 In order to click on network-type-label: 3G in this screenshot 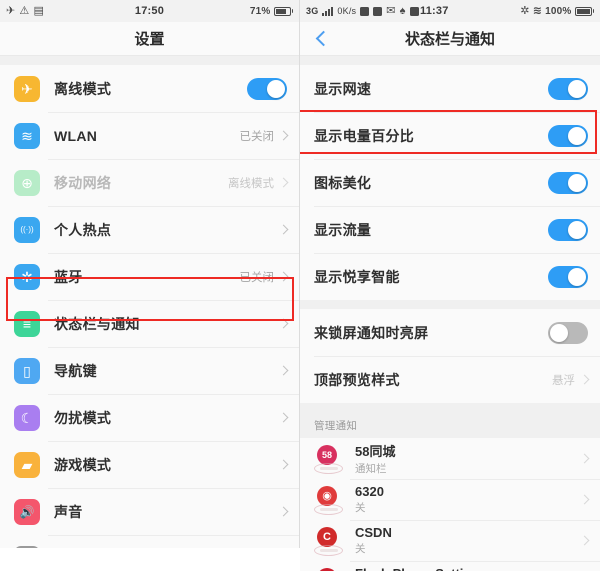, I will do `click(312, 11)`.